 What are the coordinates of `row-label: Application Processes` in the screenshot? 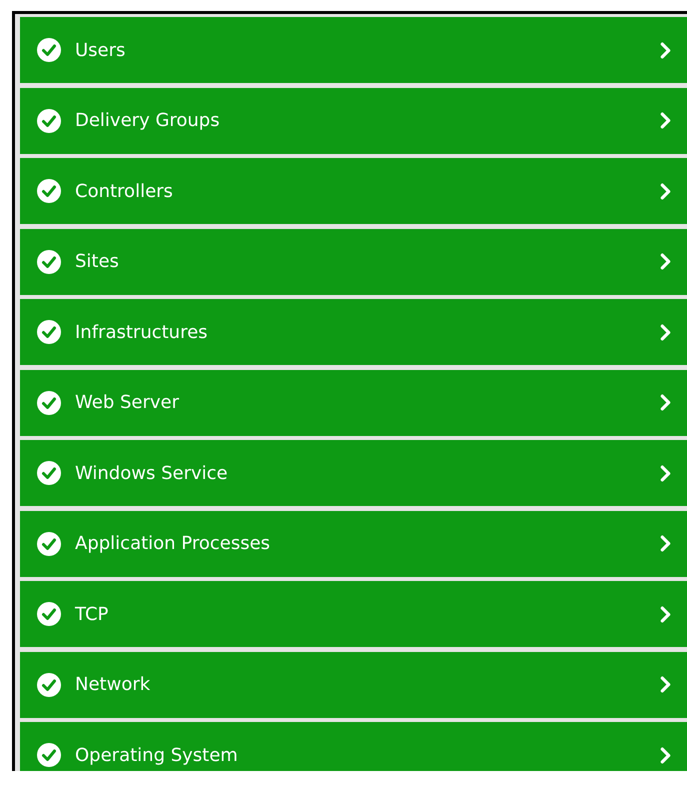 It's located at (173, 543).